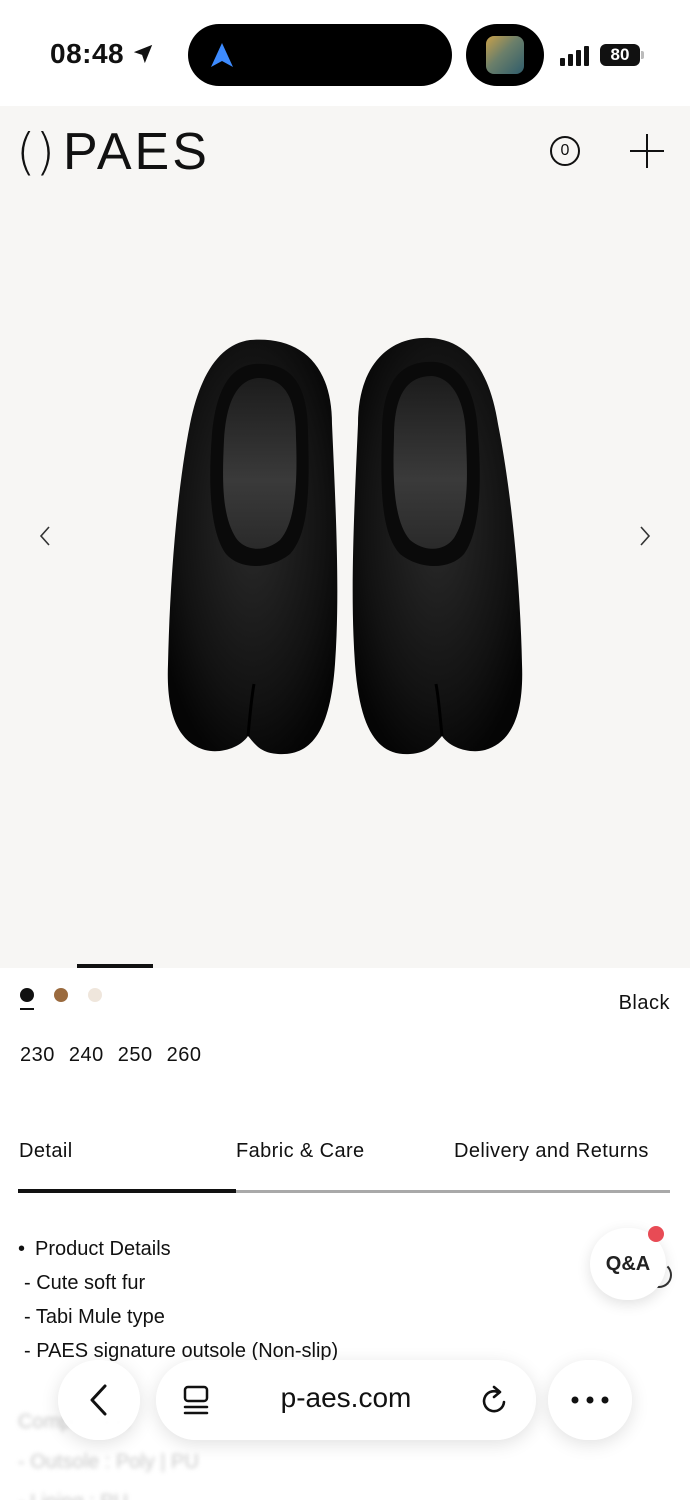 The image size is (690, 1500). Describe the element at coordinates (127, 1191) in the screenshot. I see `tab-active-indicator` at that location.